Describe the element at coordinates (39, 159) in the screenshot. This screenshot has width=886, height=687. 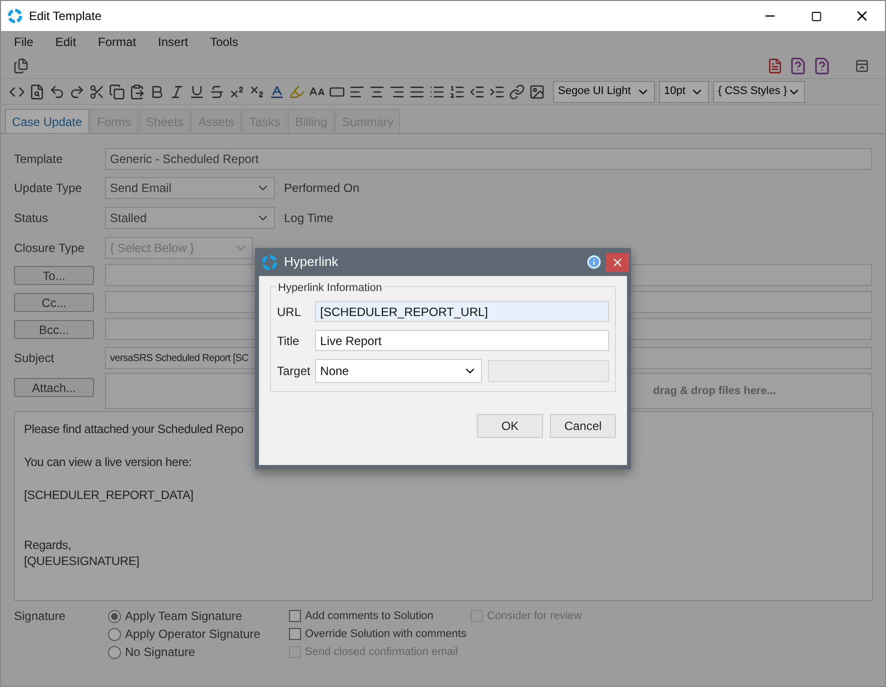
I see `field-label: Template` at that location.